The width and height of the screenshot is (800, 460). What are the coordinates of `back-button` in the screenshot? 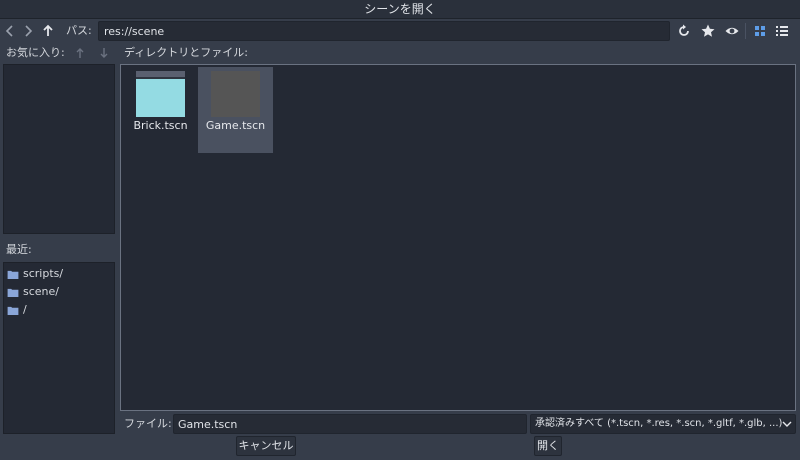 It's located at (10, 31).